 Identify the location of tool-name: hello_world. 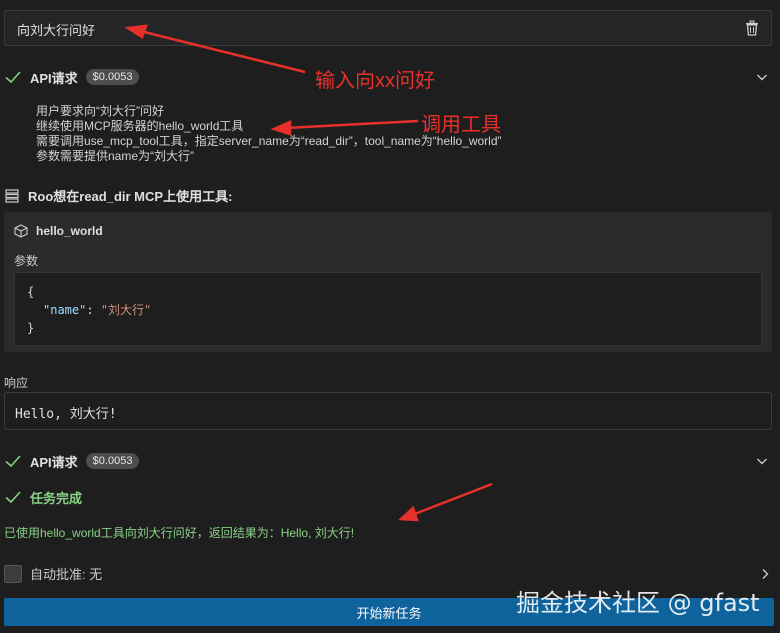
(69, 231).